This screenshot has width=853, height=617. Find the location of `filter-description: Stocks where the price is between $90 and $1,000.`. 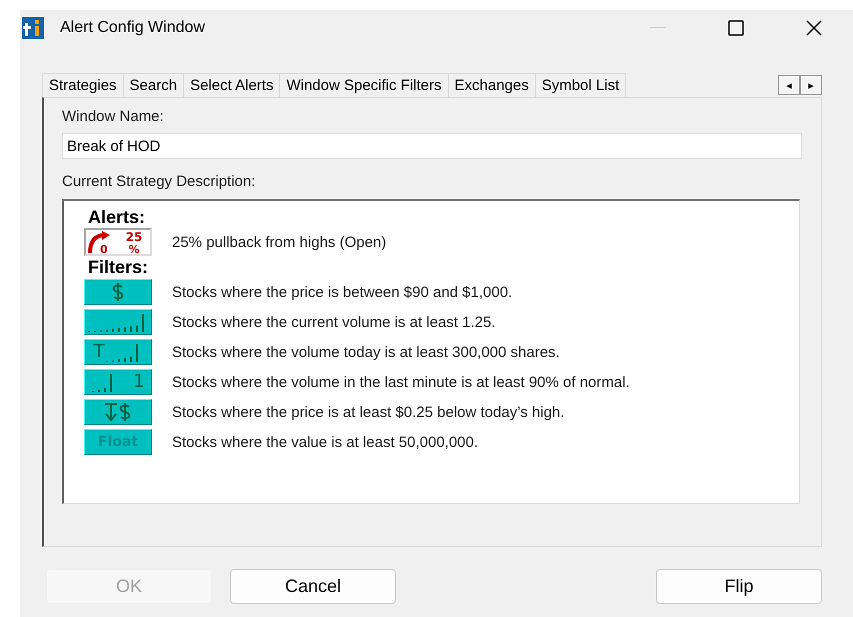

filter-description: Stocks where the price is between $90 and $1,000. is located at coordinates (342, 292).